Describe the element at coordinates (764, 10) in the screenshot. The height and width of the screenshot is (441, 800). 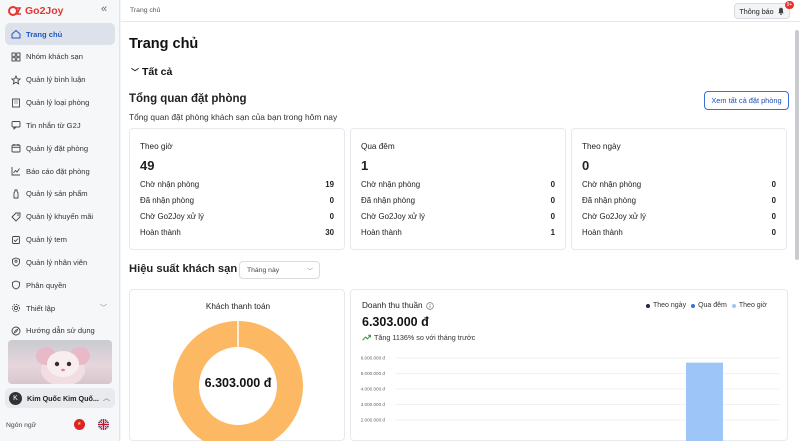
I see `notifications-button: Thông báo 9+` at that location.